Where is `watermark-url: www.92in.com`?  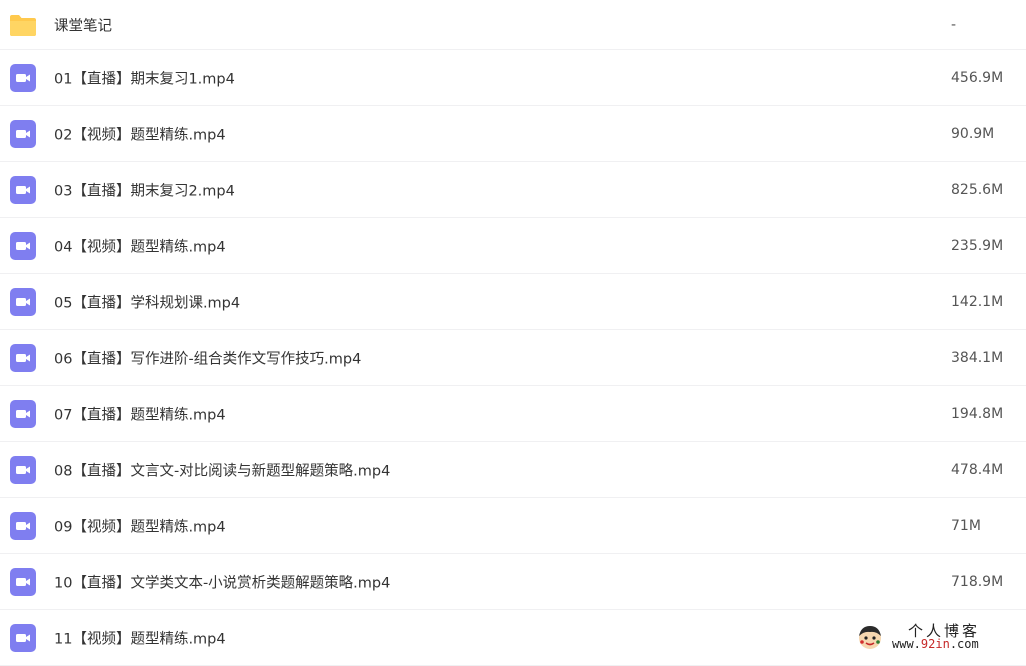 watermark-url: www.92in.com is located at coordinates (935, 644).